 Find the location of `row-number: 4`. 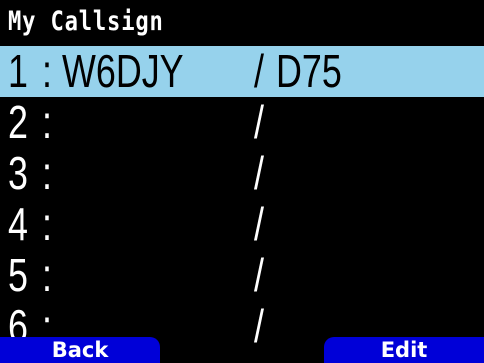

row-number: 4 is located at coordinates (18, 224).